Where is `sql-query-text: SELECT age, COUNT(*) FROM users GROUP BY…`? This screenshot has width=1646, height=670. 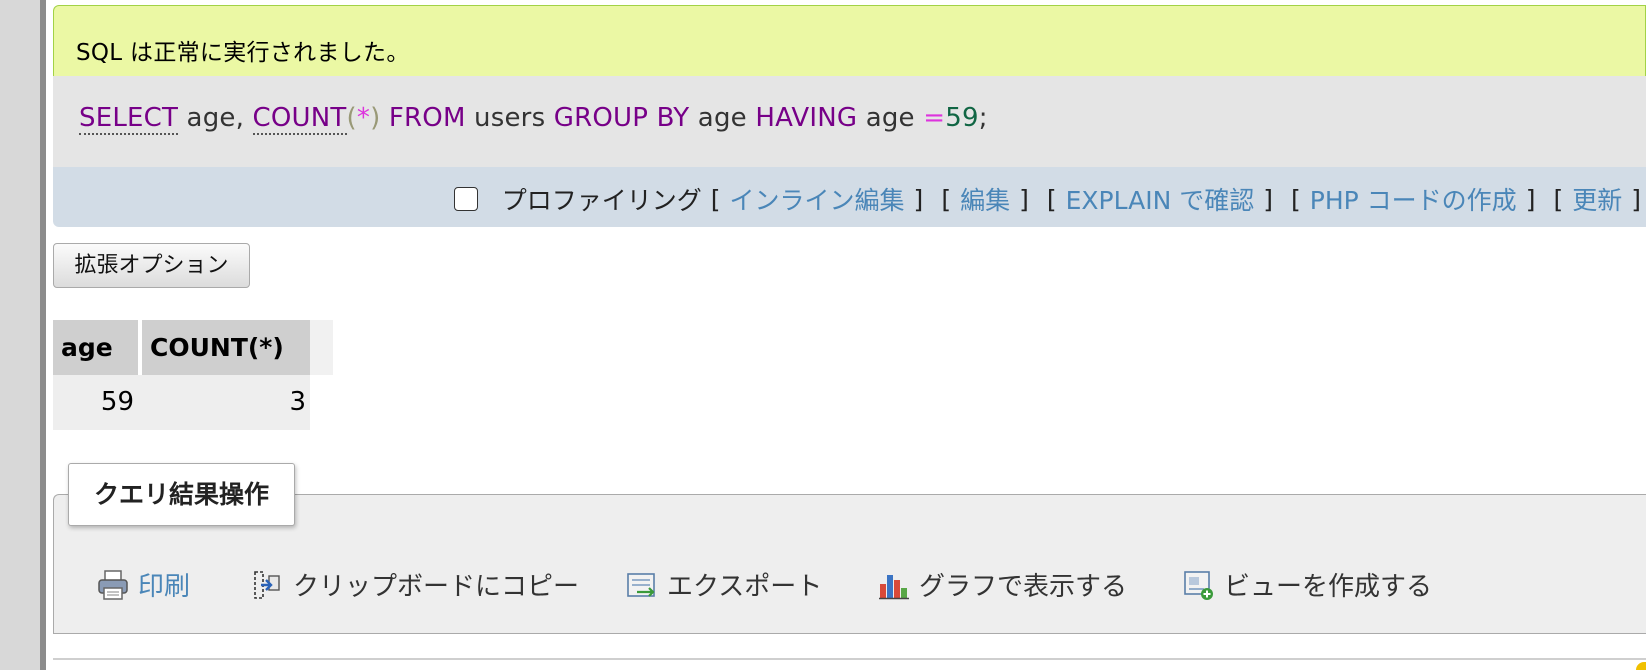
sql-query-text: SELECT age, COUNT(*) FROM users GROUP BY… is located at coordinates (533, 119).